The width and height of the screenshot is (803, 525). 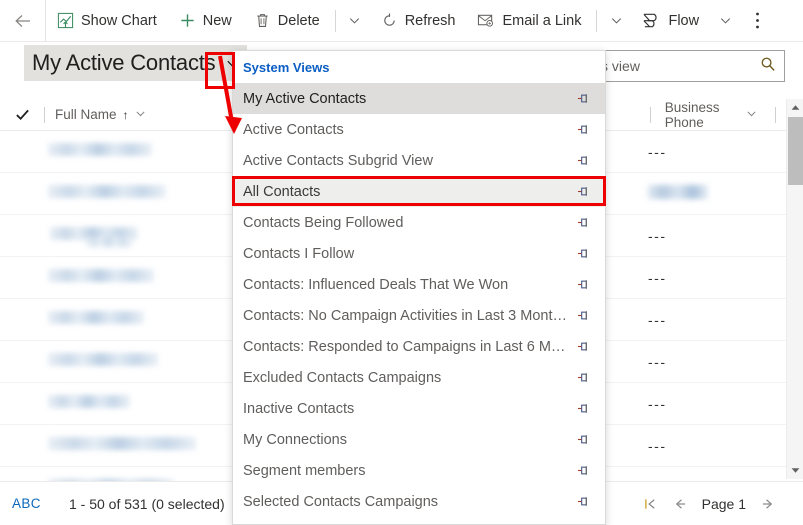 I want to click on column-label-full-name: Full Name, so click(x=86, y=114).